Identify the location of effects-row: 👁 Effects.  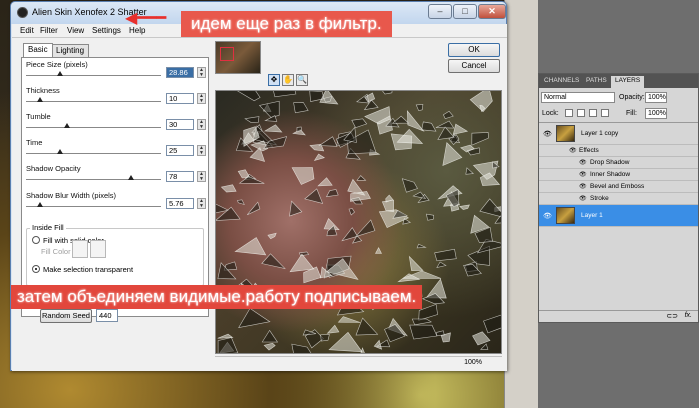
(618, 151).